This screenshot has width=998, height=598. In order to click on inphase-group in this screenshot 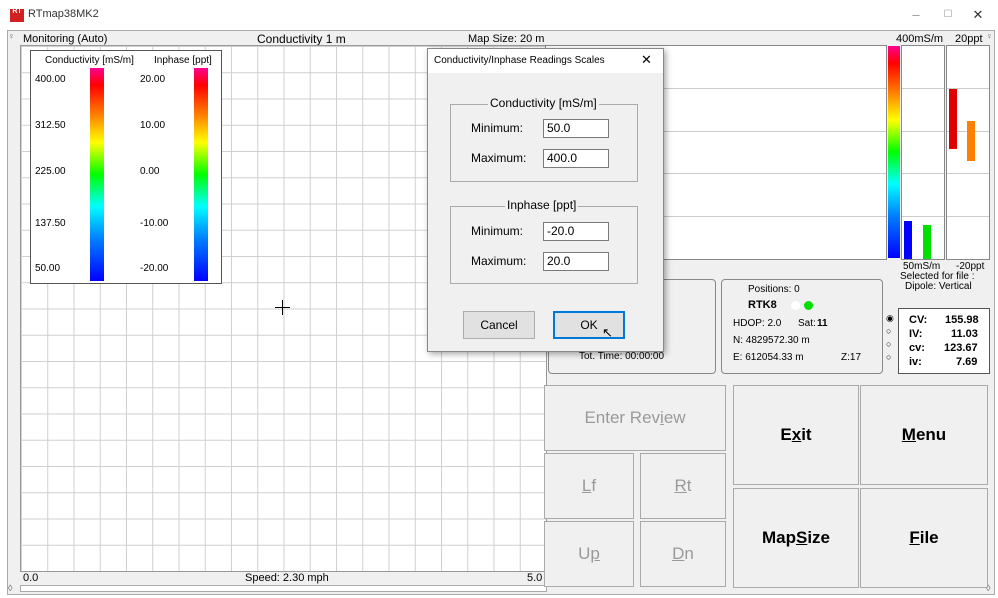, I will do `click(544, 245)`.